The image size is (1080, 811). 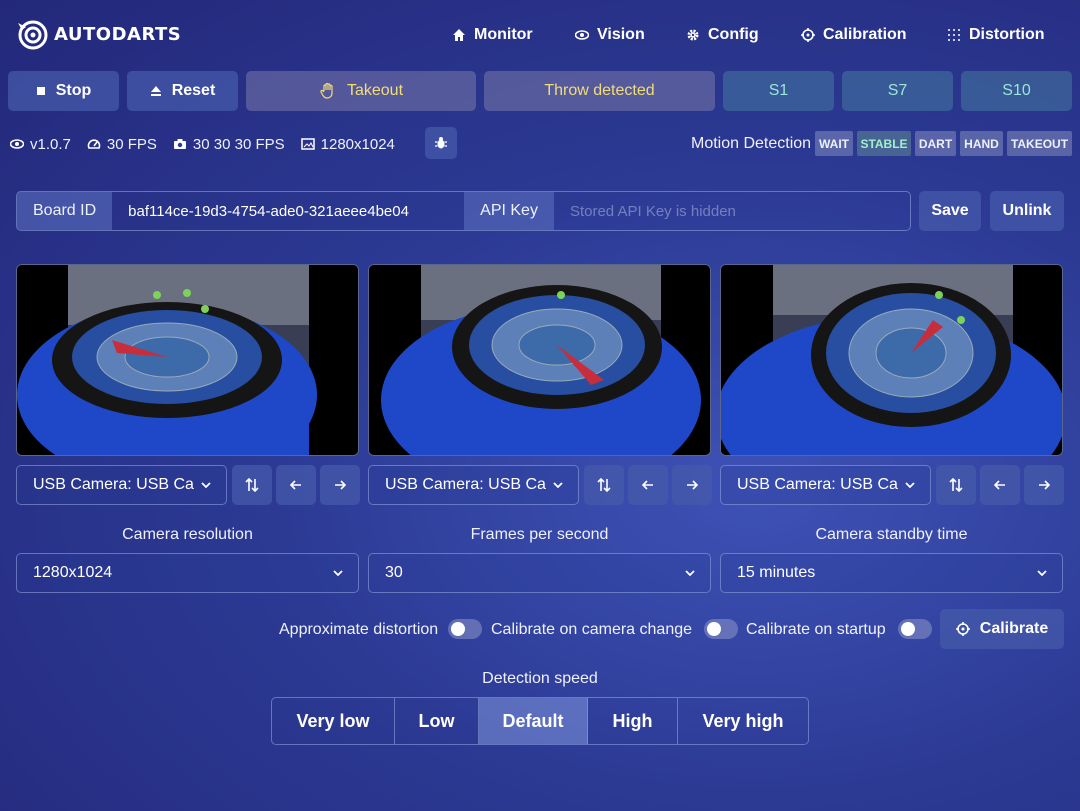 I want to click on nav-distortion-label: Distortion, so click(x=1007, y=34).